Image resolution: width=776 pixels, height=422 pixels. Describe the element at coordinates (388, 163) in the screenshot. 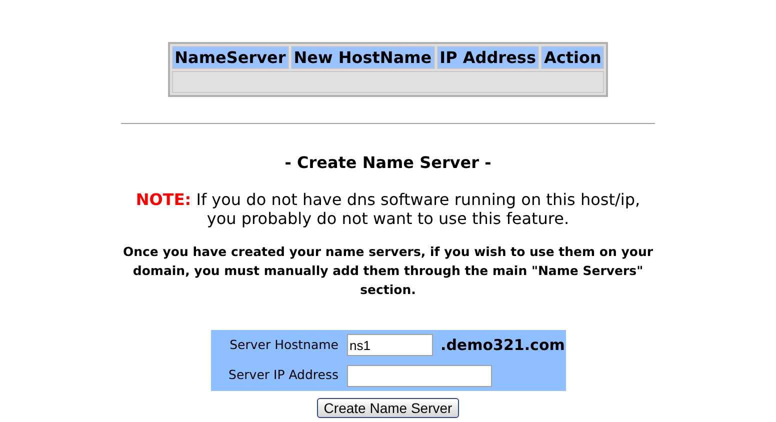

I see `section-heading: - Create Name Server -` at that location.